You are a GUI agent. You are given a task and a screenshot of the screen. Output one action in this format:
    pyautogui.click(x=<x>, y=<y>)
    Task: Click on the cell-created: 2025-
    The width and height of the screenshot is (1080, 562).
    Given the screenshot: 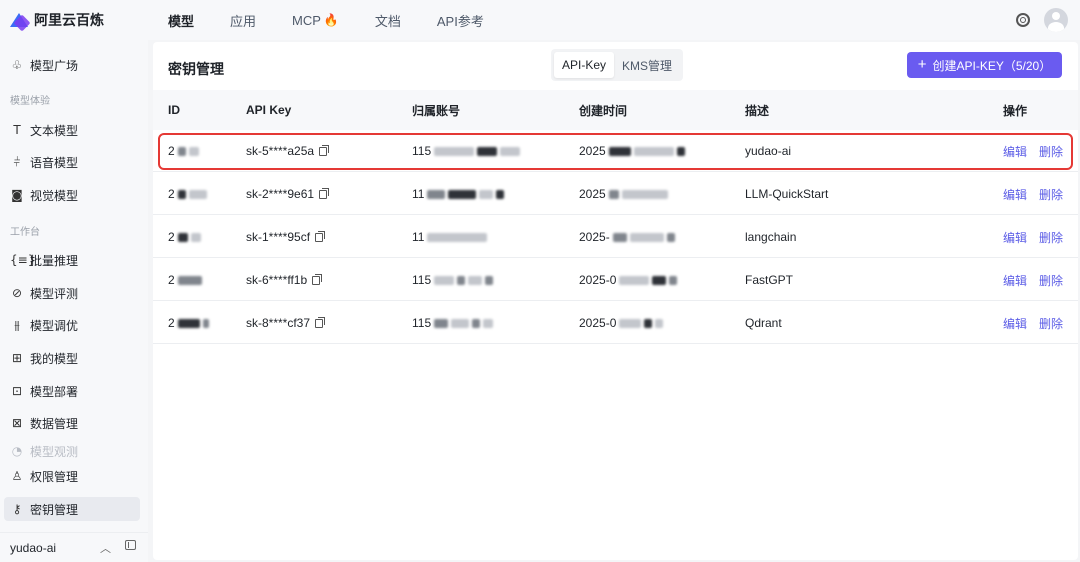 What is the action you would take?
    pyautogui.click(x=627, y=237)
    